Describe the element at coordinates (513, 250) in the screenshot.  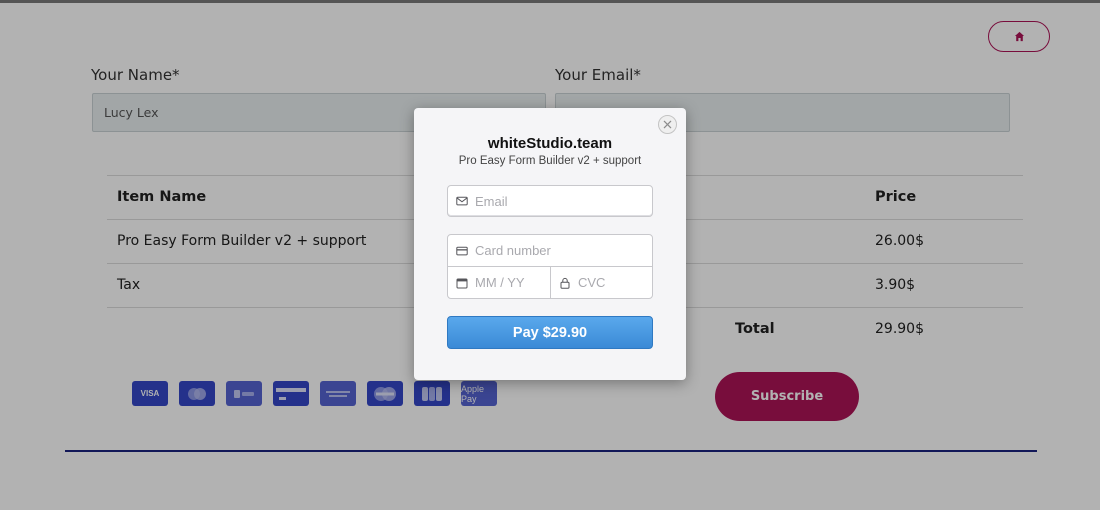
I see `card-number-placeholder: Card number` at that location.